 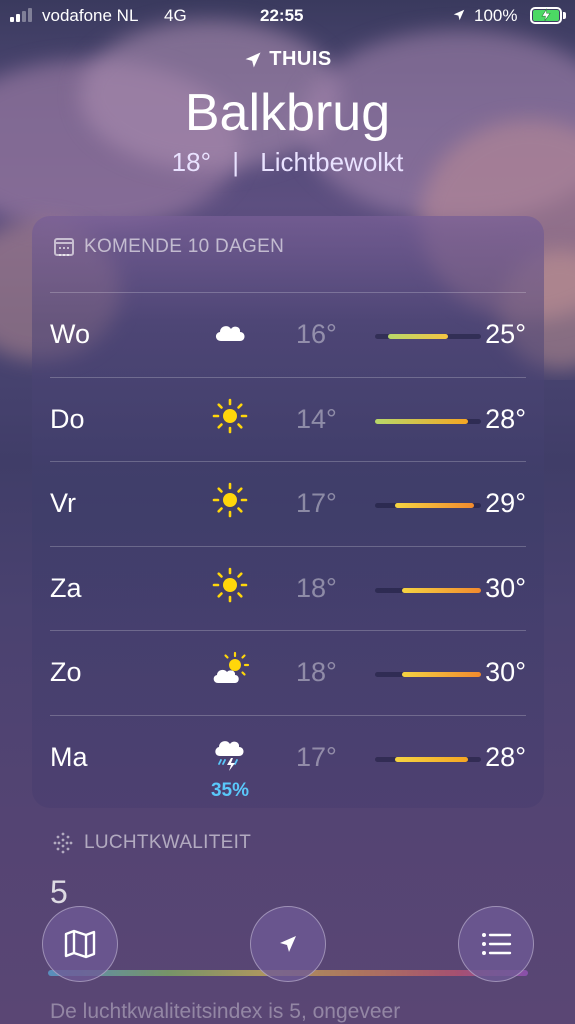 What do you see at coordinates (175, 15) in the screenshot?
I see `network-type: 4G` at bounding box center [175, 15].